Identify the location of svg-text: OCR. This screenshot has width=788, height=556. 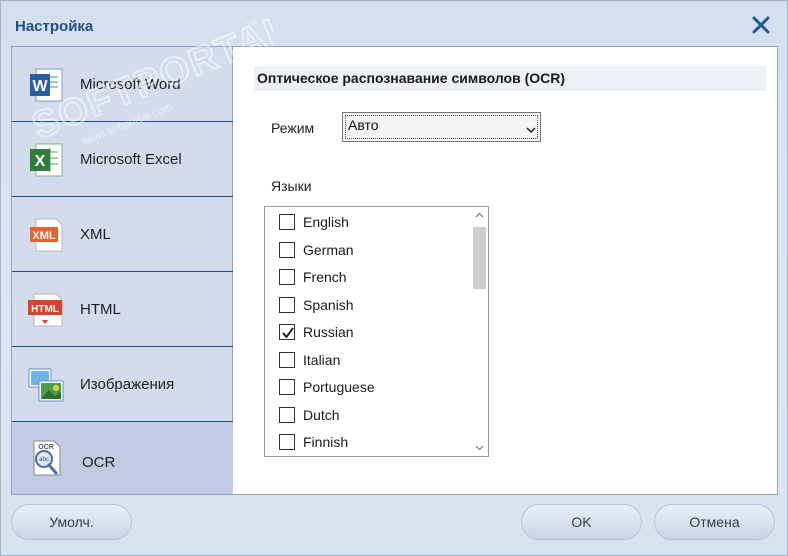
(46, 447).